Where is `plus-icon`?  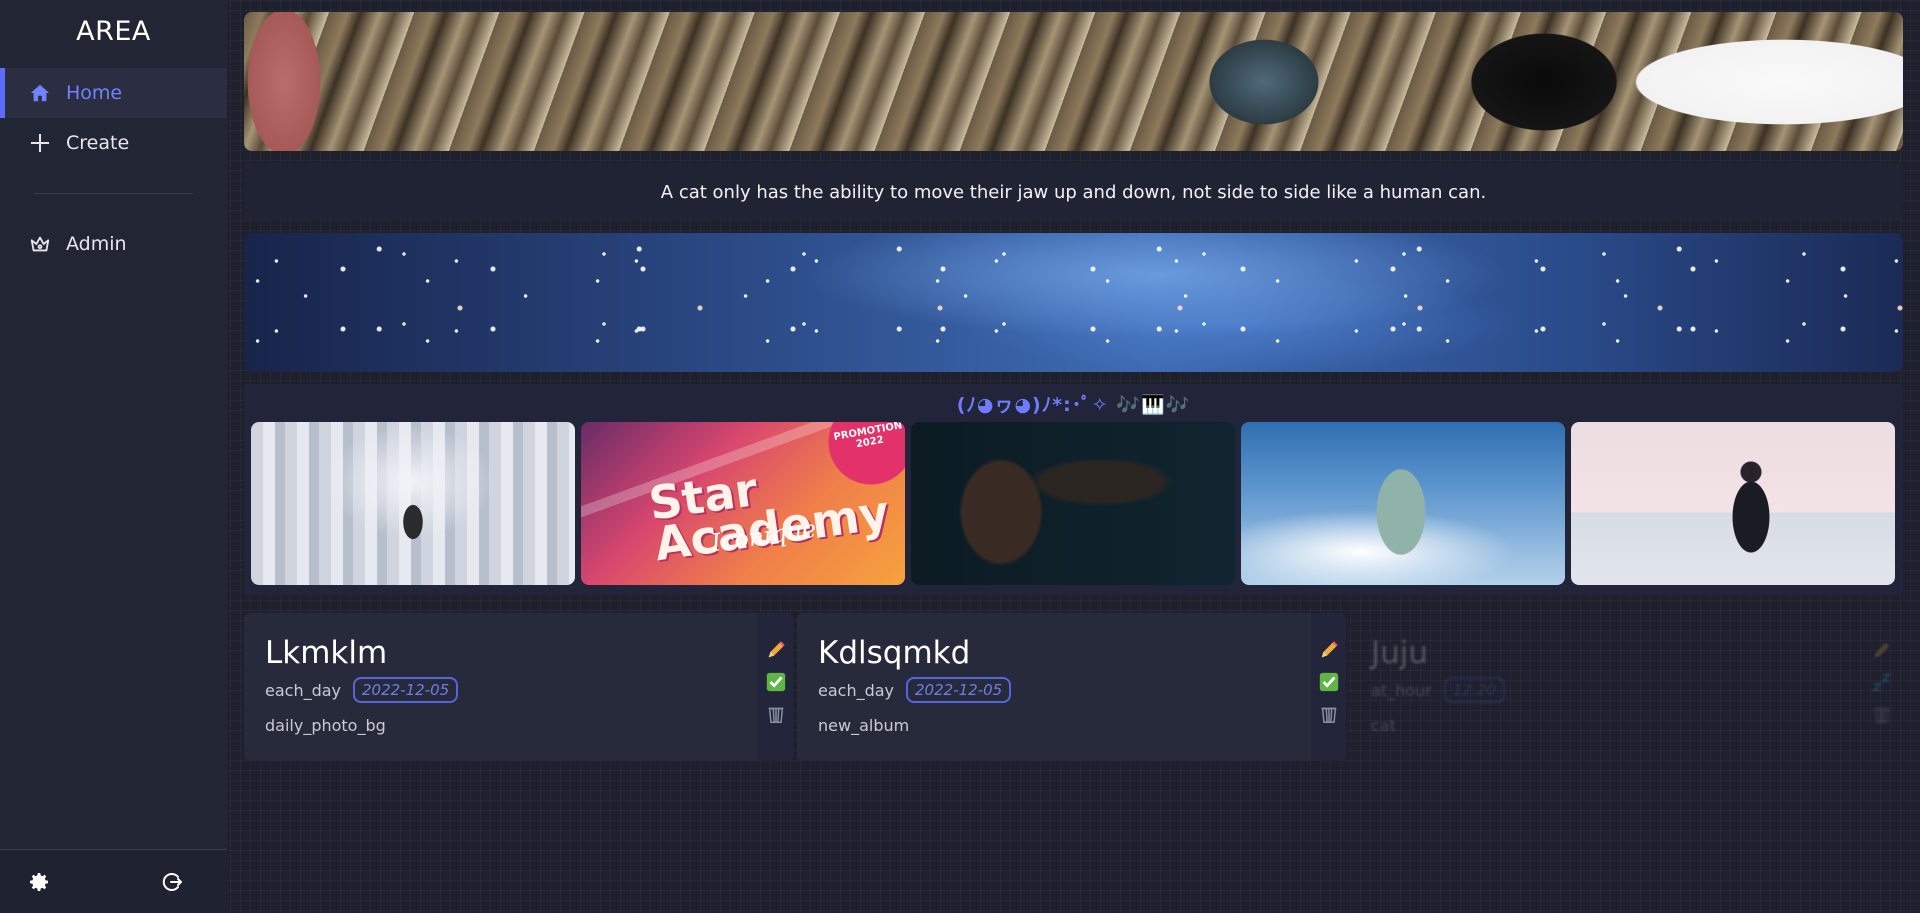
plus-icon is located at coordinates (40, 143).